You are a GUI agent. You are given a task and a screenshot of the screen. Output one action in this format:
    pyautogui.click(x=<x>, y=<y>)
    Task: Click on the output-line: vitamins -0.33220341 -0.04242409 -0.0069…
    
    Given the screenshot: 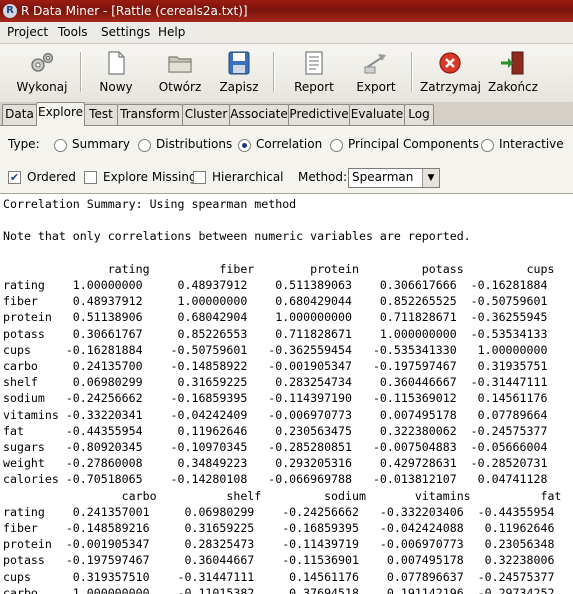 What is the action you would take?
    pyautogui.click(x=275, y=414)
    